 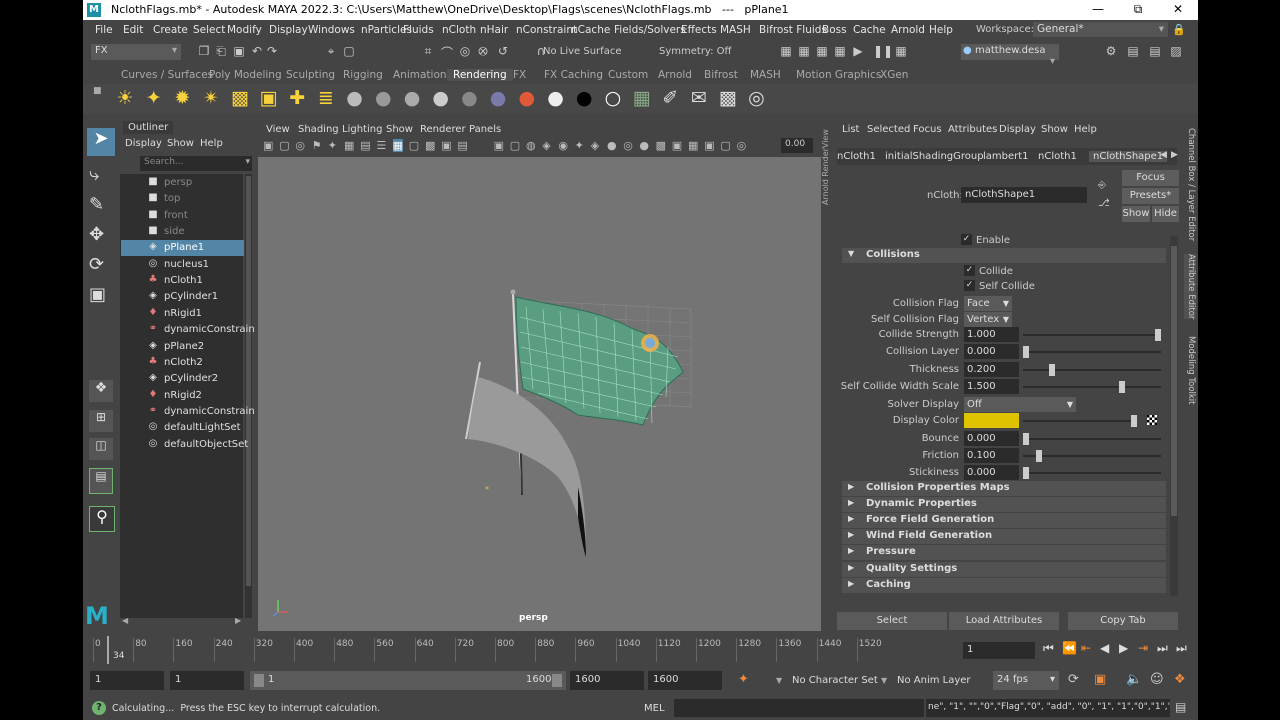 What do you see at coordinates (695, 51) in the screenshot?
I see `symmetry-label: Symmetry: Off` at bounding box center [695, 51].